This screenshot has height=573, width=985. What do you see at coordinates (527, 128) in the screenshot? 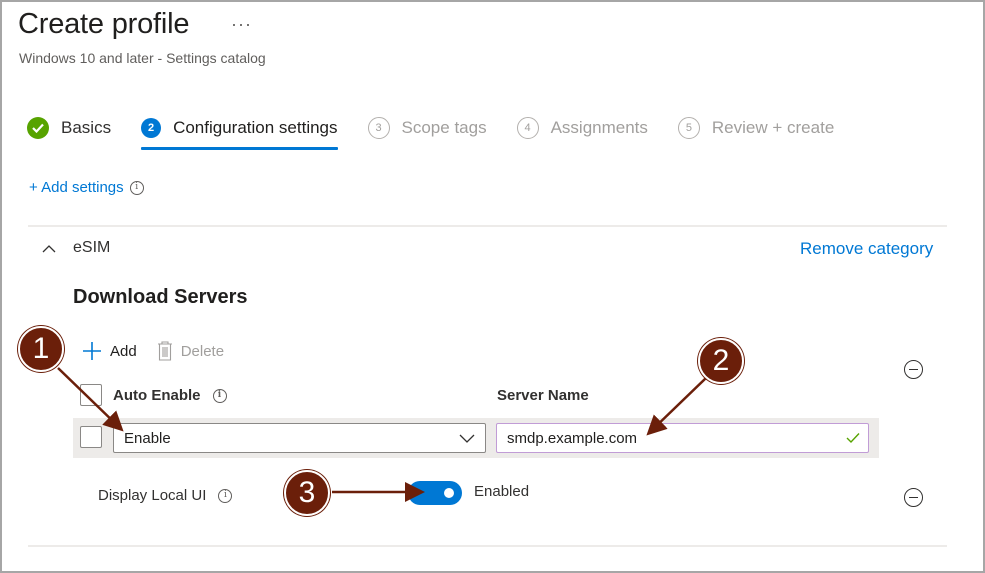
I see `step-number: 4` at bounding box center [527, 128].